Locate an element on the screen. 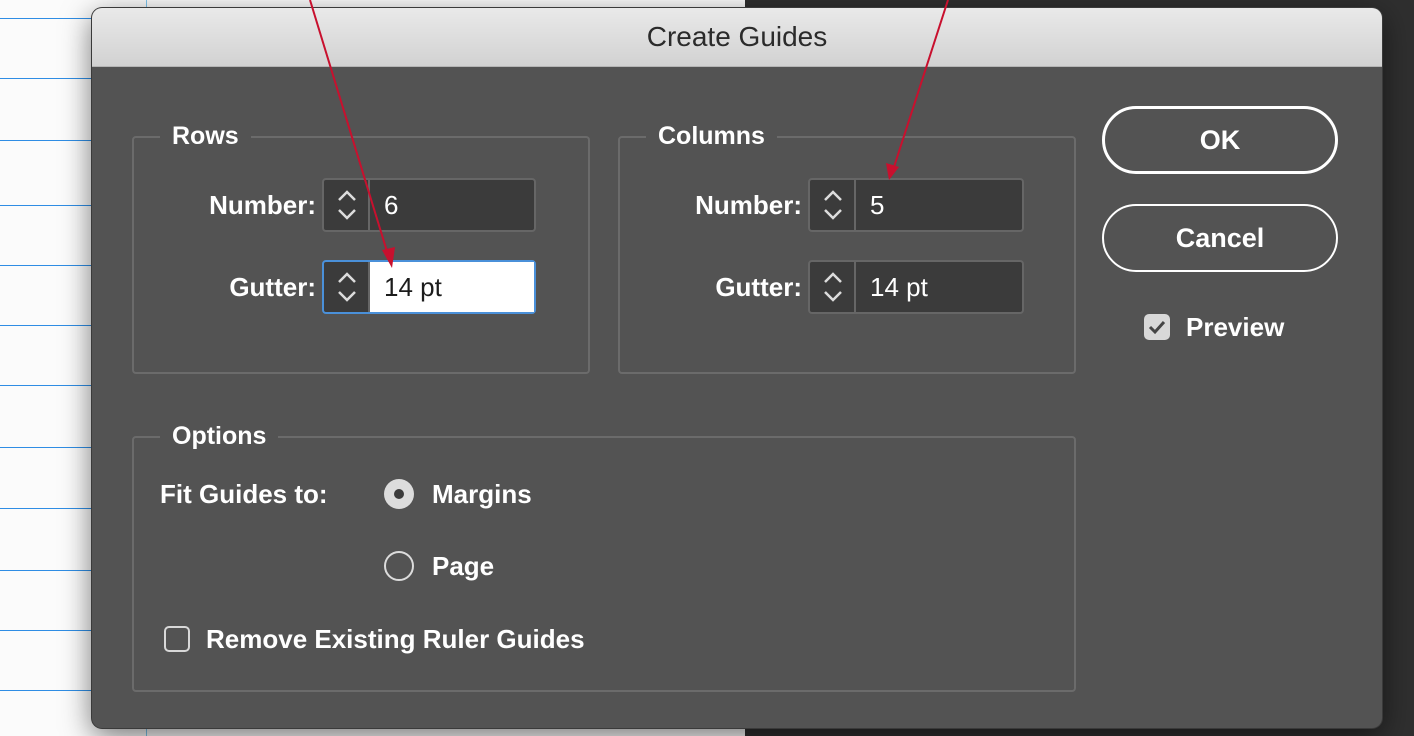  ok-button: OK is located at coordinates (1220, 140).